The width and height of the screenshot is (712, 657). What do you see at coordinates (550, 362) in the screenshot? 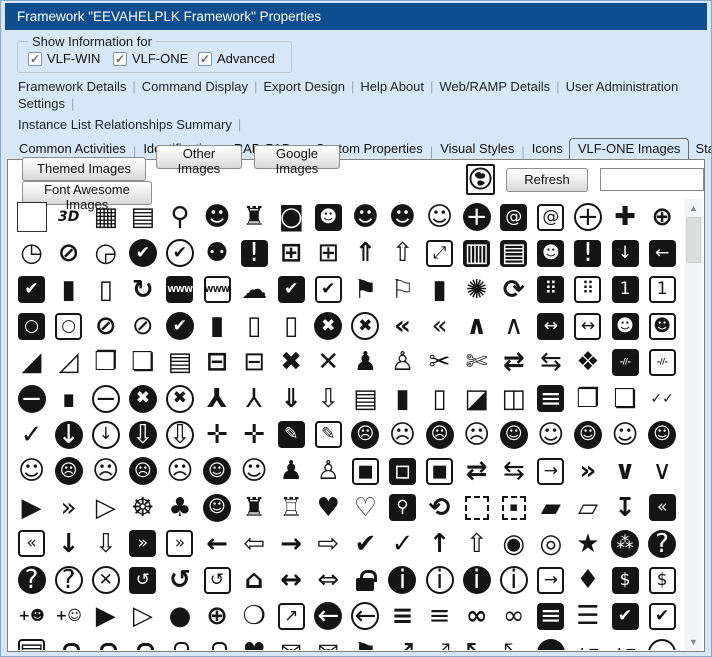
I see `icon-repeat-arrows-outline: ⇆` at bounding box center [550, 362].